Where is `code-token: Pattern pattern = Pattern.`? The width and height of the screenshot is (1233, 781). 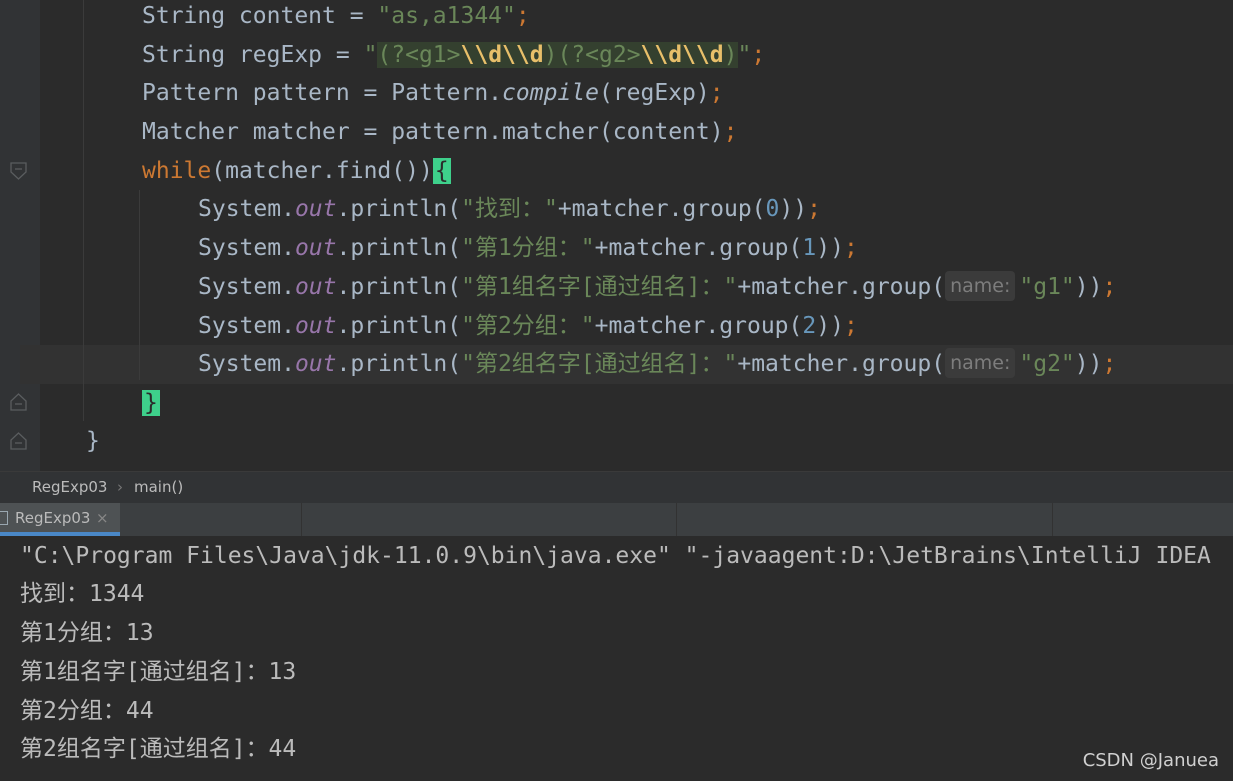
code-token: Pattern pattern = Pattern. is located at coordinates (322, 93).